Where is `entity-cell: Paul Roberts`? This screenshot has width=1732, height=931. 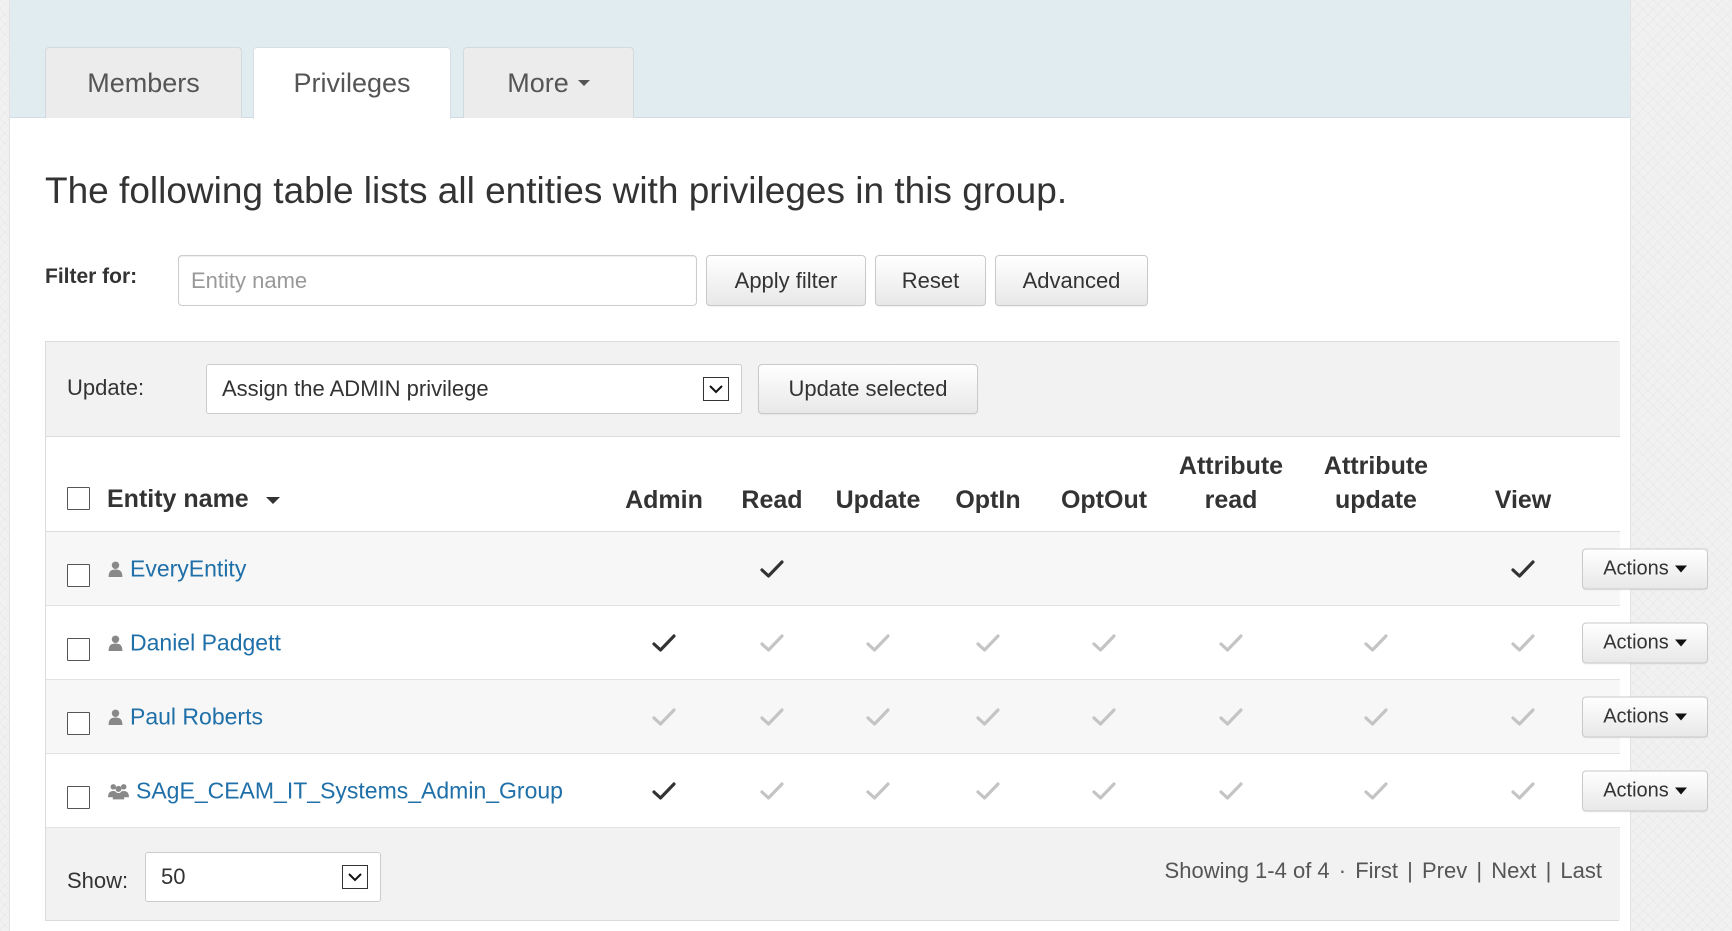 entity-cell: Paul Roberts is located at coordinates (185, 716).